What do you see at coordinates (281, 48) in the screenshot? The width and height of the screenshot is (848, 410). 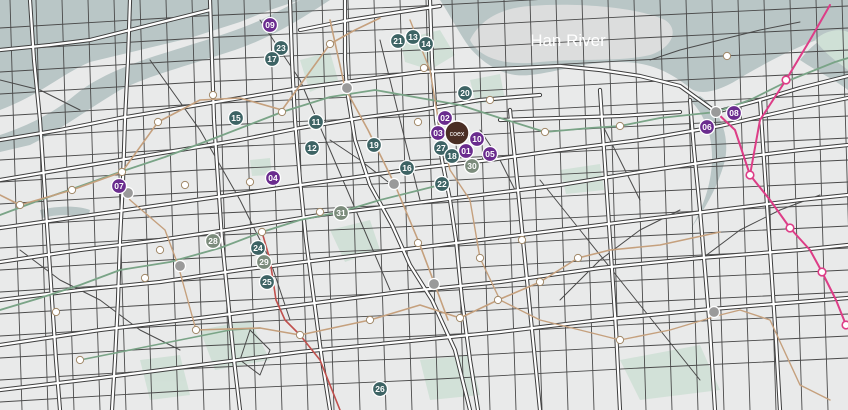 I see `map-marker-label: 23` at bounding box center [281, 48].